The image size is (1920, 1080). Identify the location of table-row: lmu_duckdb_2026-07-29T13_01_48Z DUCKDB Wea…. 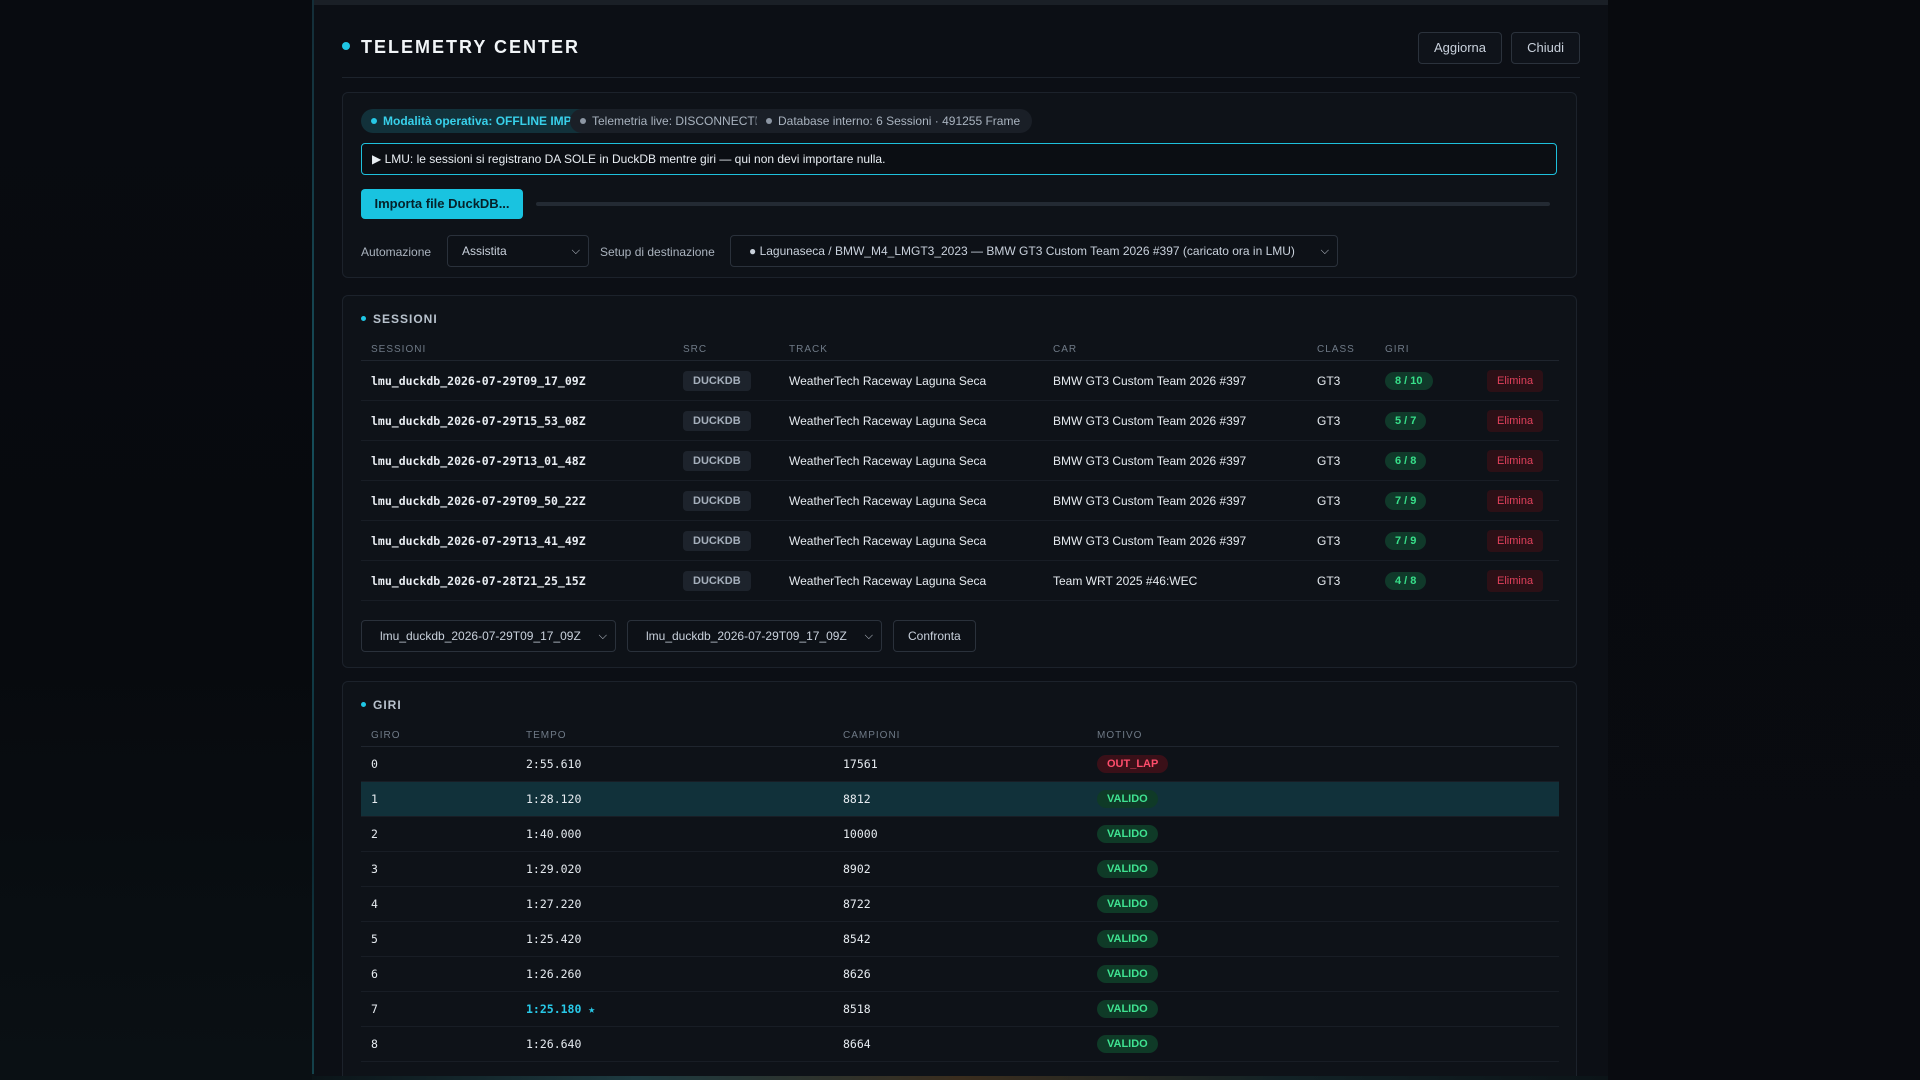
(960, 460).